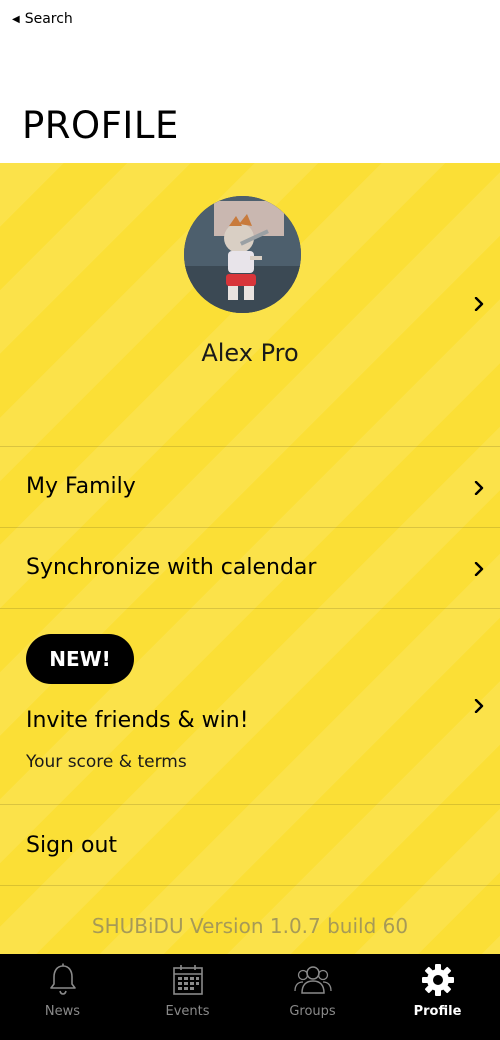 The width and height of the screenshot is (500, 1040). I want to click on tab-label: Events, so click(187, 1011).